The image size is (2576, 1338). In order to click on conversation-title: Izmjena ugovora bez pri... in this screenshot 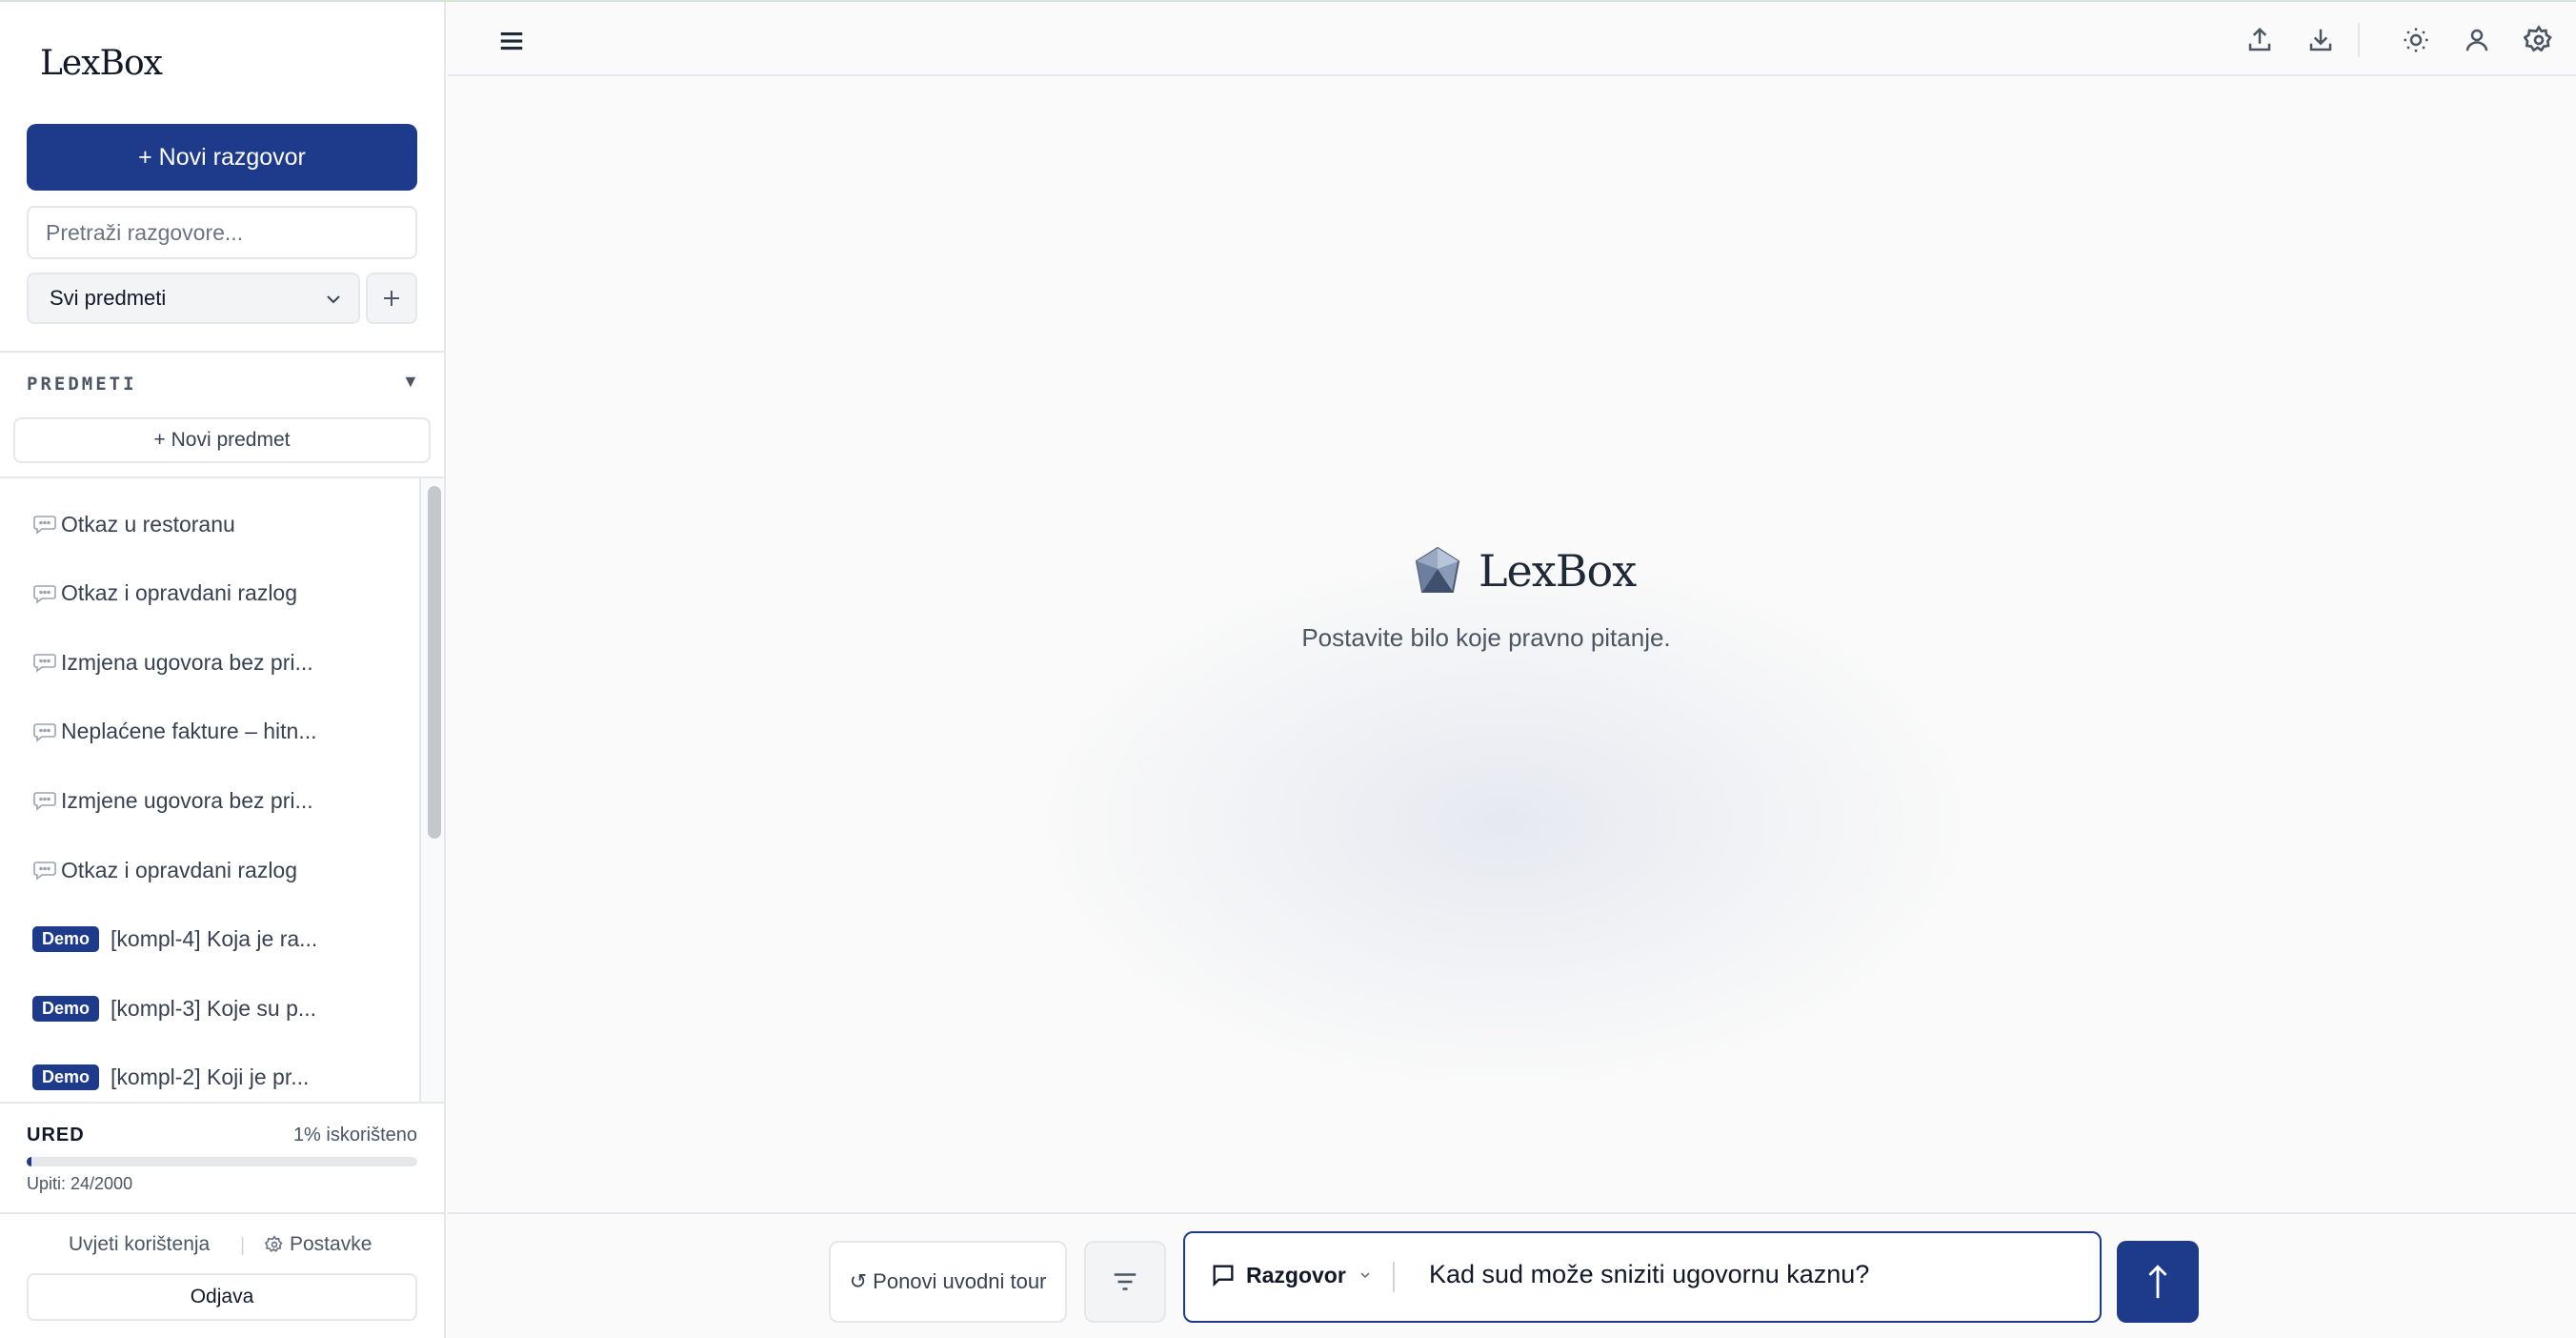, I will do `click(187, 662)`.